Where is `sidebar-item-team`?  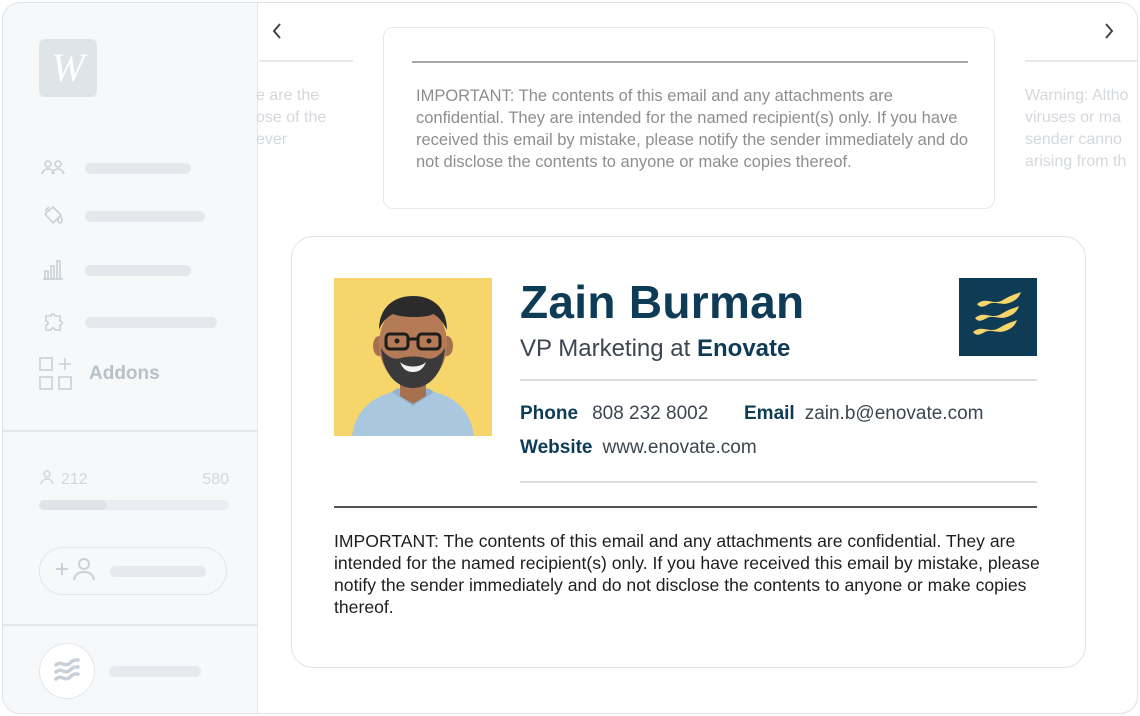 sidebar-item-team is located at coordinates (115, 168).